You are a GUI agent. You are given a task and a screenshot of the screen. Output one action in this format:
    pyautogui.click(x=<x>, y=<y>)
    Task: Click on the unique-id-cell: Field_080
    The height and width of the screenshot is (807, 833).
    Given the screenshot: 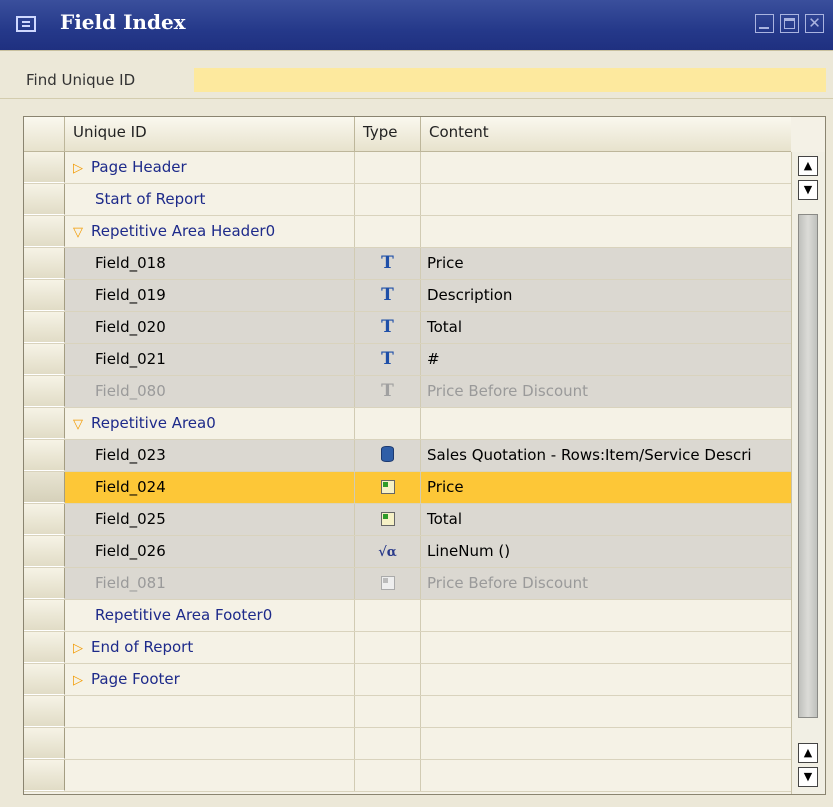 What is the action you would take?
    pyautogui.click(x=210, y=391)
    